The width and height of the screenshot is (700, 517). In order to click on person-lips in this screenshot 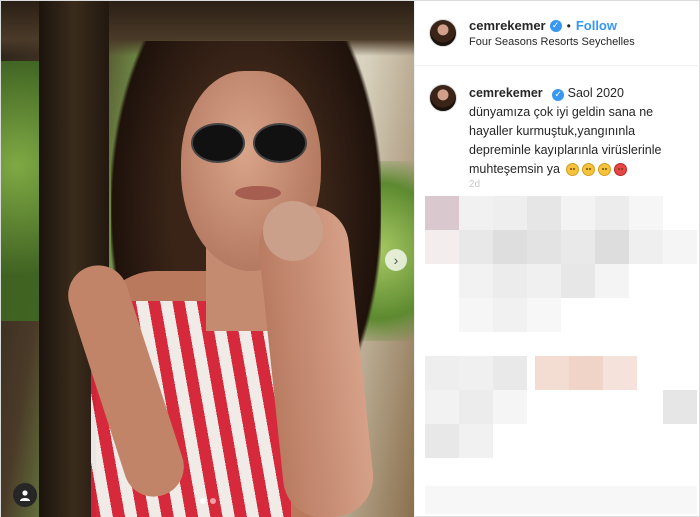, I will do `click(258, 193)`.